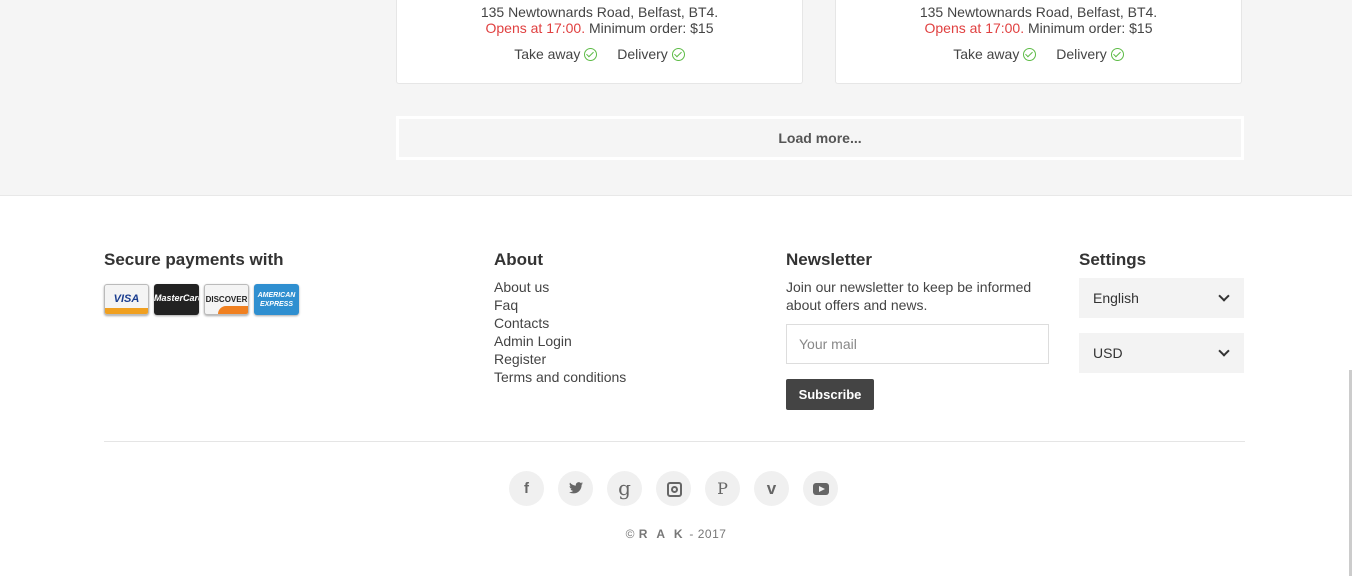  What do you see at coordinates (917, 344) in the screenshot?
I see `email-field` at bounding box center [917, 344].